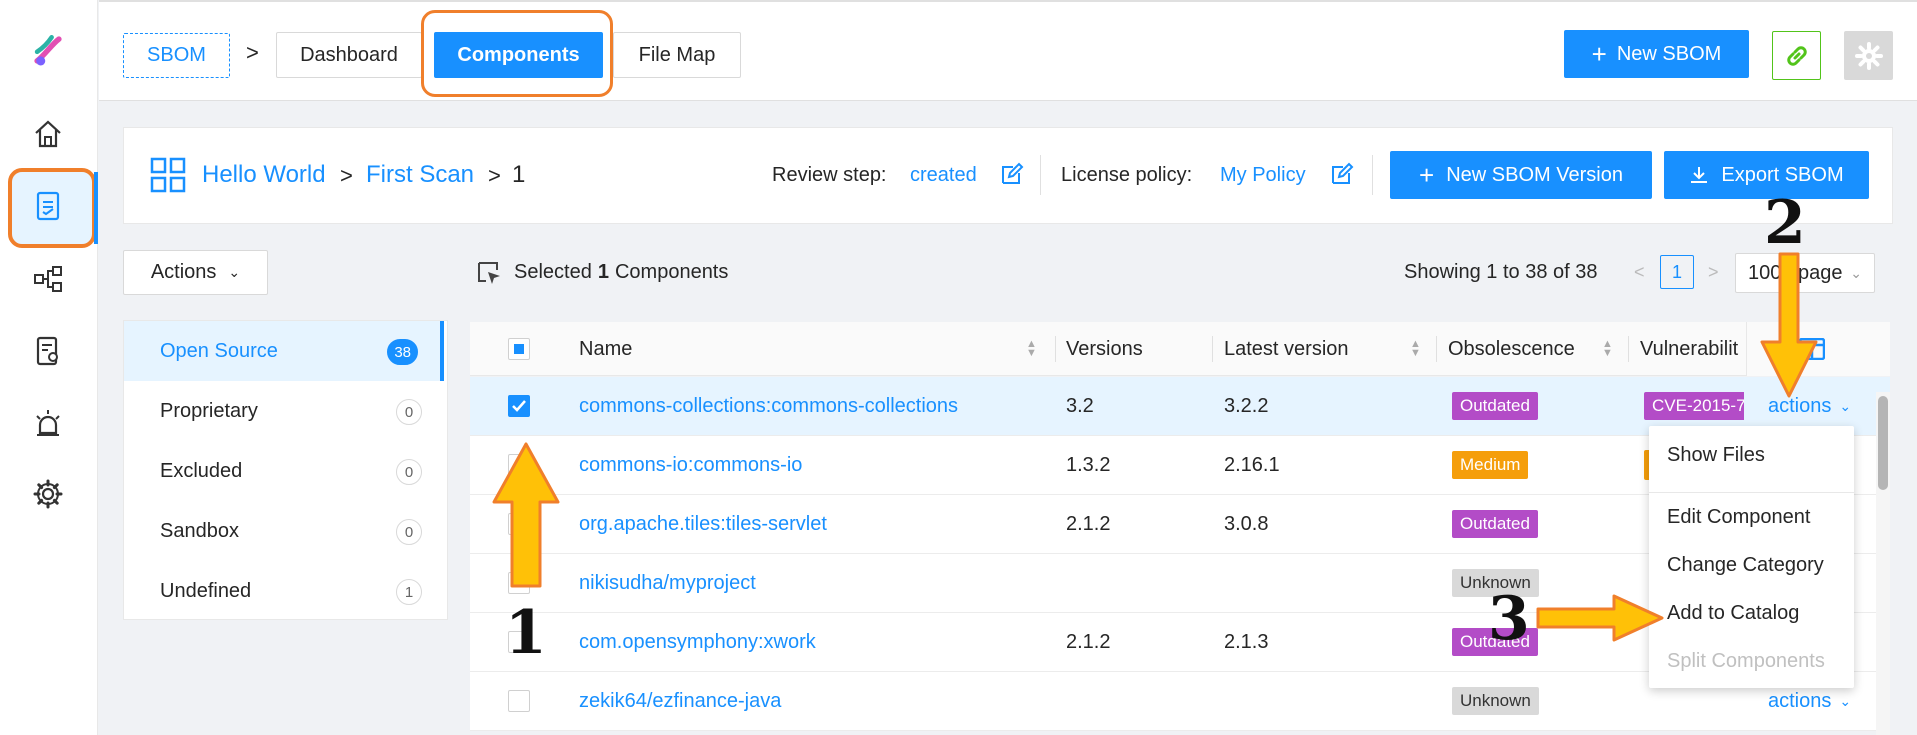 The height and width of the screenshot is (735, 1917). Describe the element at coordinates (402, 352) in the screenshot. I see `category-count-badge: 38` at that location.